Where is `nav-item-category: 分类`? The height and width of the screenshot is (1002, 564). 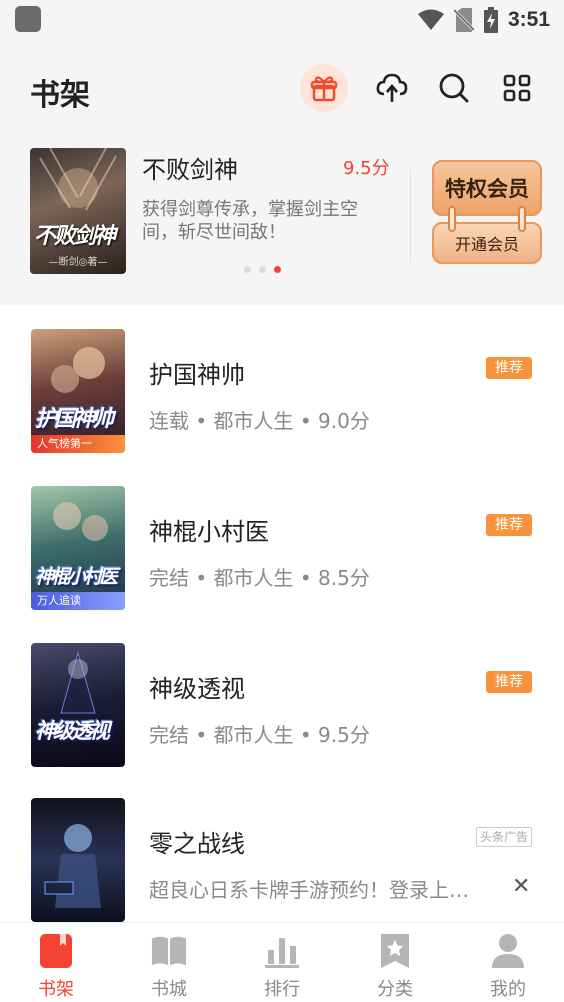 nav-item-category: 分类 is located at coordinates (395, 962).